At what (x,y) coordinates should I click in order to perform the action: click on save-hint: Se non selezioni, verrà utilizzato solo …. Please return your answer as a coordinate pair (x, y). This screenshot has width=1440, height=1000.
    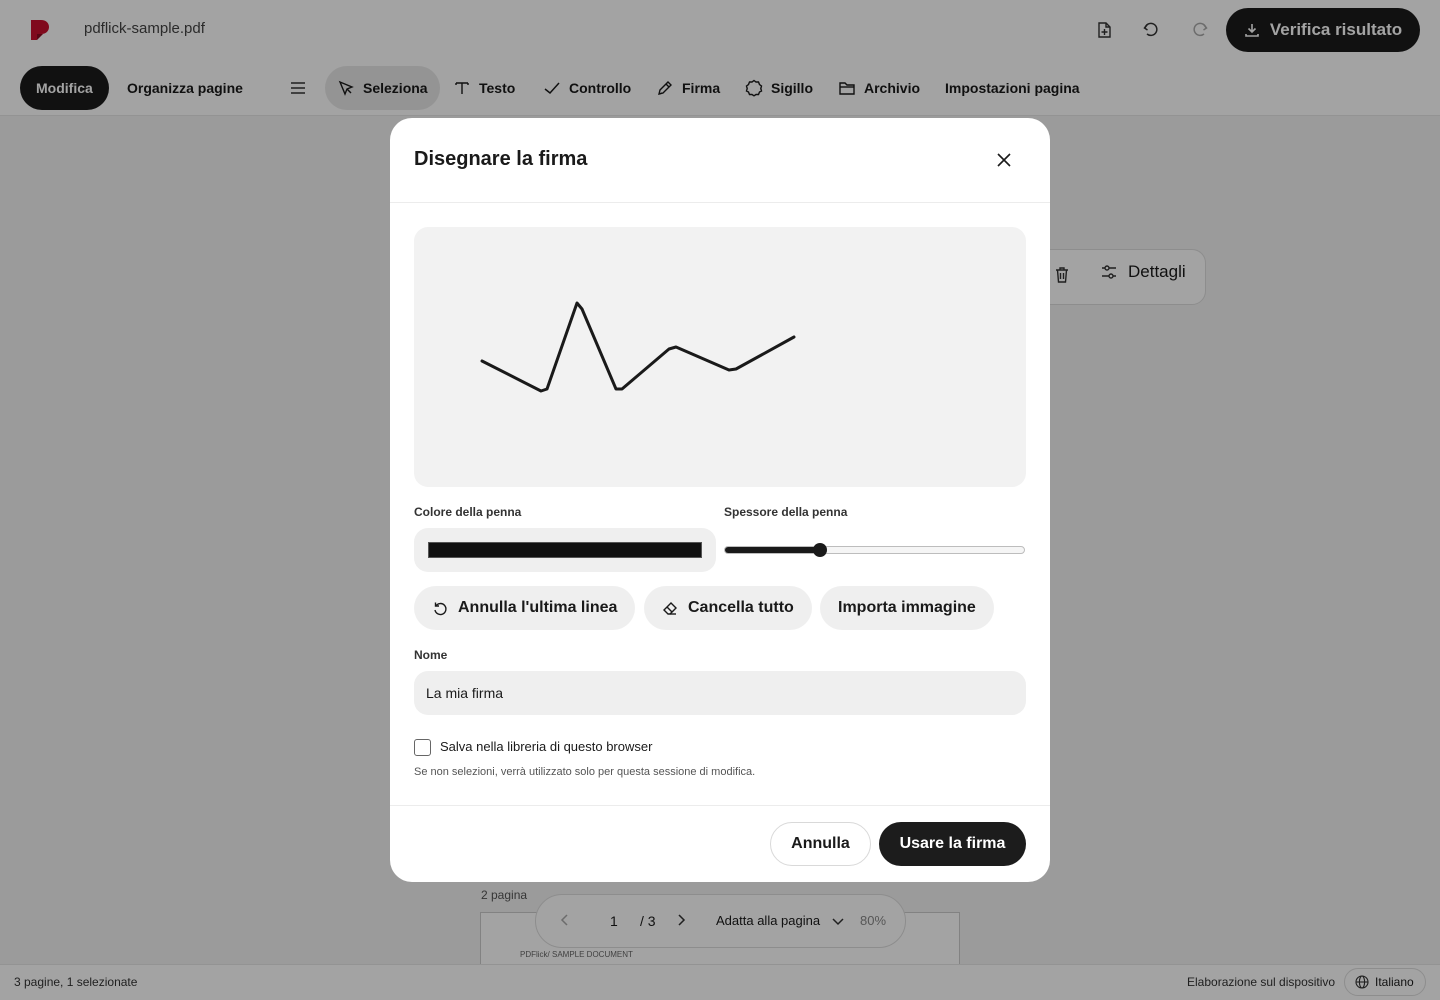
    Looking at the image, I should click on (585, 772).